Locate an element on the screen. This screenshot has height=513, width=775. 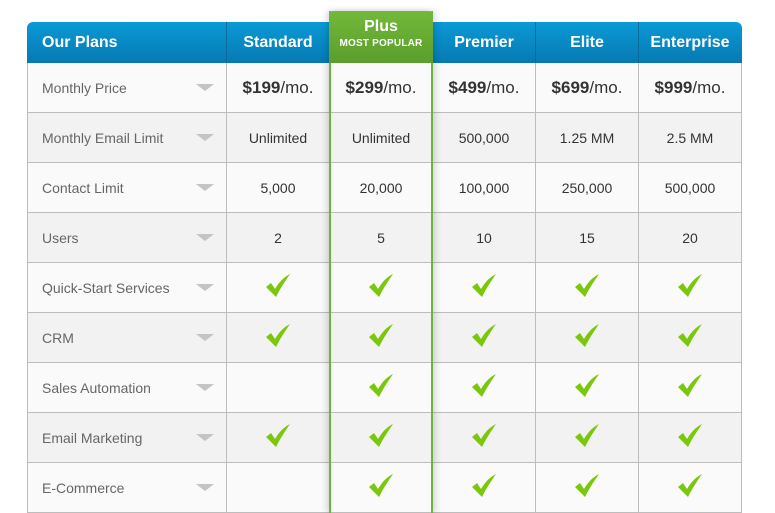
value-cell-enterprise: 500,000 is located at coordinates (690, 187).